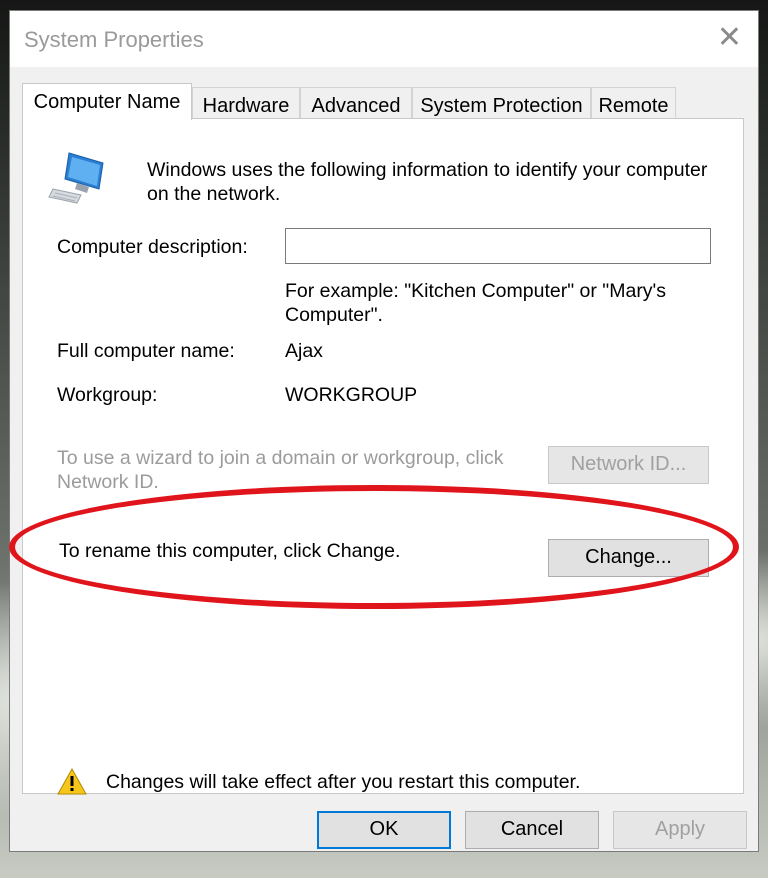 The height and width of the screenshot is (878, 768). I want to click on full-computer-name-label: Full computer name:, so click(146, 351).